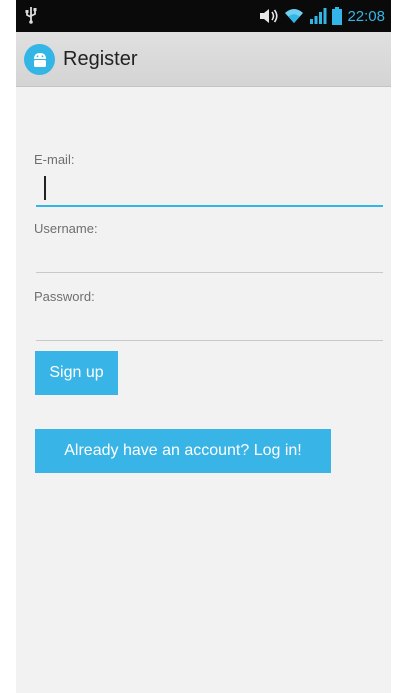 The width and height of the screenshot is (404, 693). Describe the element at coordinates (366, 16) in the screenshot. I see `status-clock: 22:08` at that location.